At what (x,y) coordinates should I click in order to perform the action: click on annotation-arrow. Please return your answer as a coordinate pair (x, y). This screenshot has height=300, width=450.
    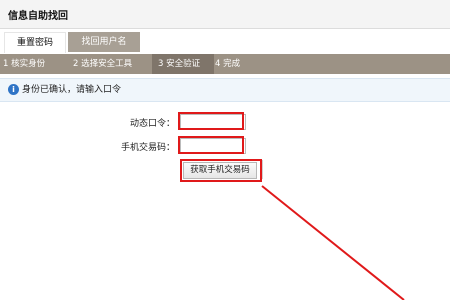
    Looking at the image, I should click on (333, 242).